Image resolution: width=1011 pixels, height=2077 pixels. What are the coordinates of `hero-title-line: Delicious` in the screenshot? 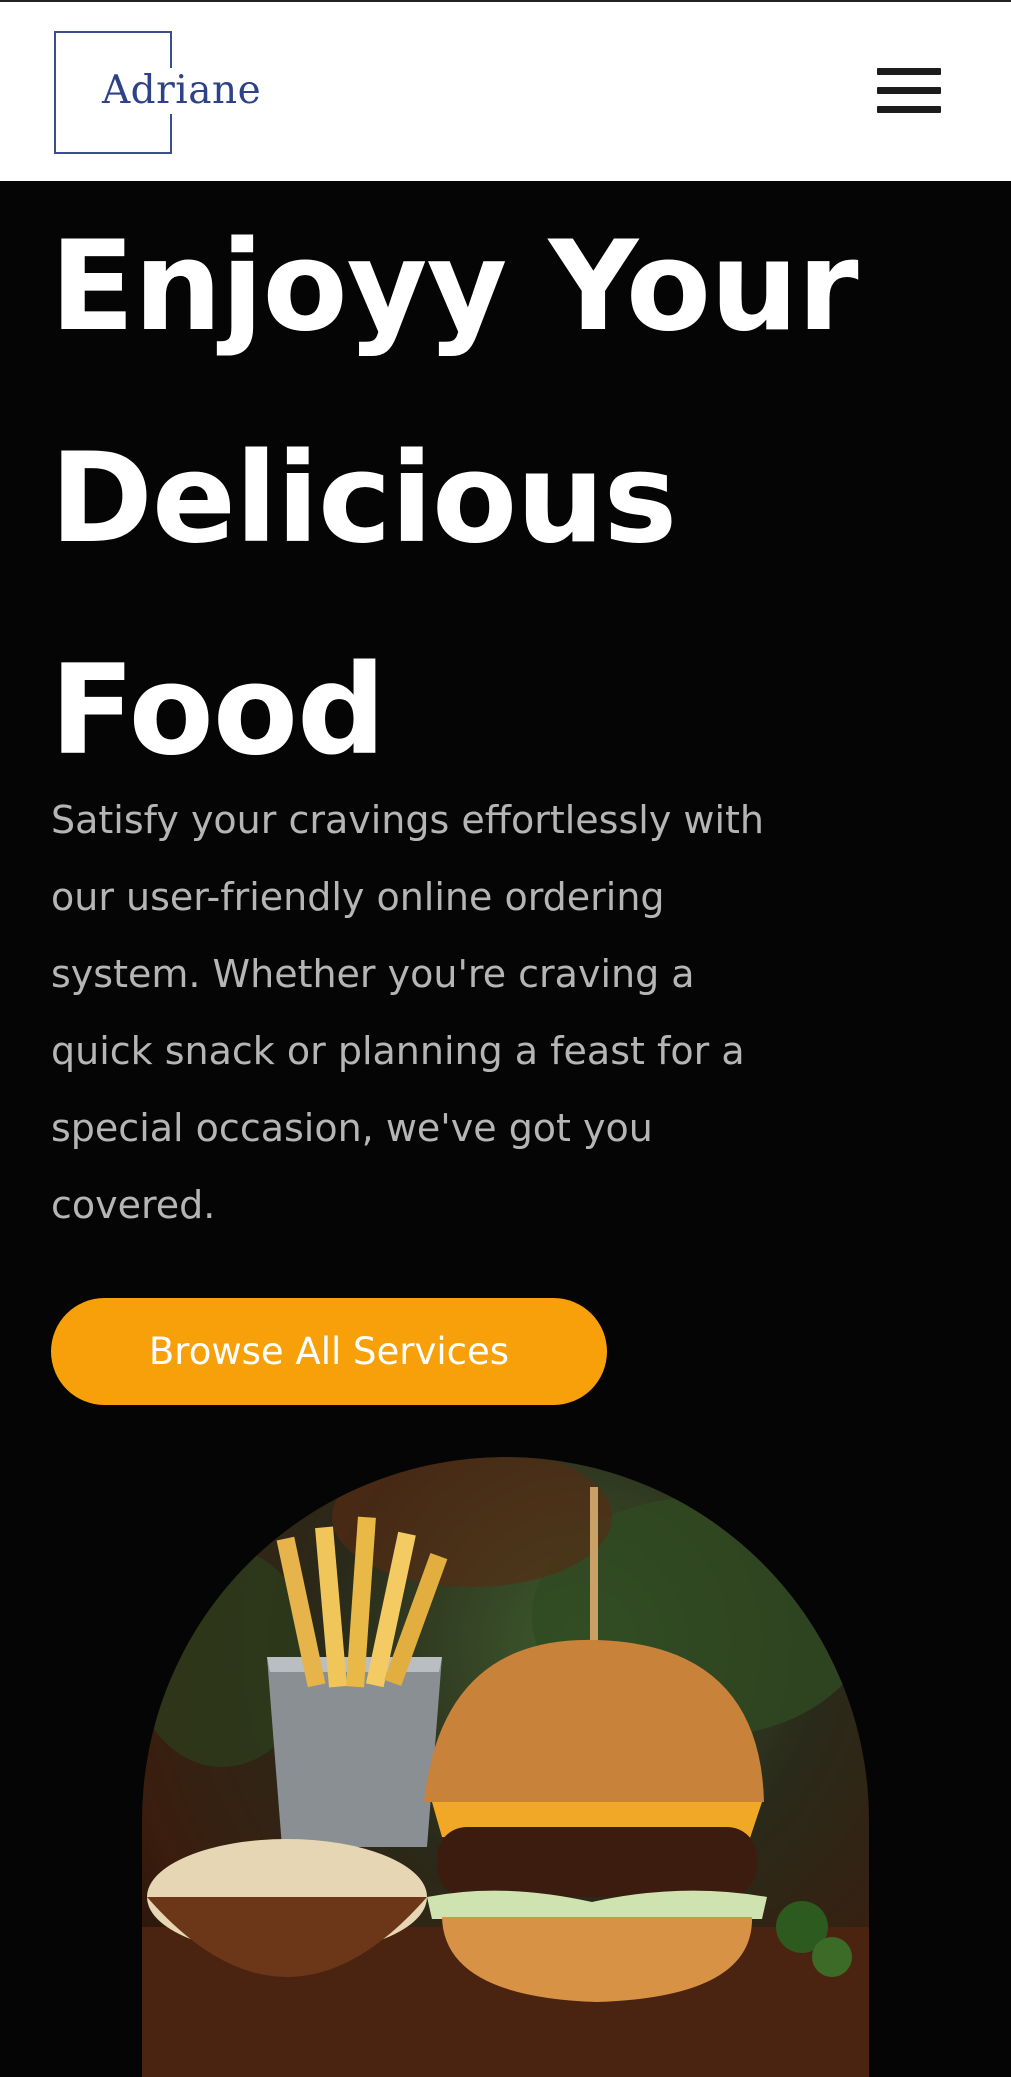 It's located at (363, 499).